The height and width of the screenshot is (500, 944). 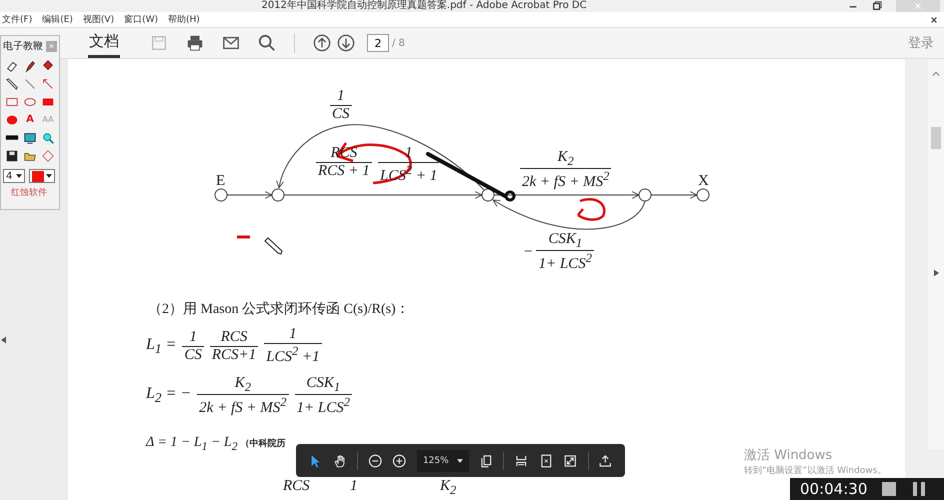 What do you see at coordinates (263, 443) in the screenshot?
I see `source-note: （中科院历` at bounding box center [263, 443].